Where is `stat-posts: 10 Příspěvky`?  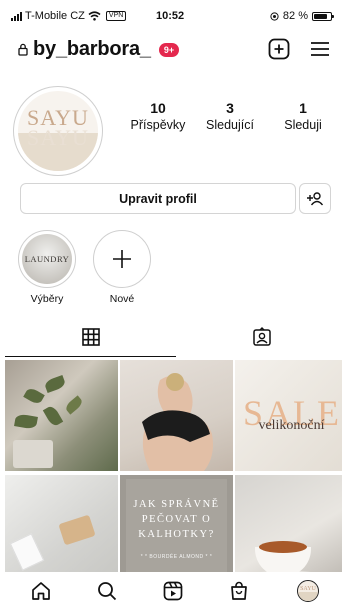
stat-posts: 10 Příspěvky is located at coordinates (158, 116).